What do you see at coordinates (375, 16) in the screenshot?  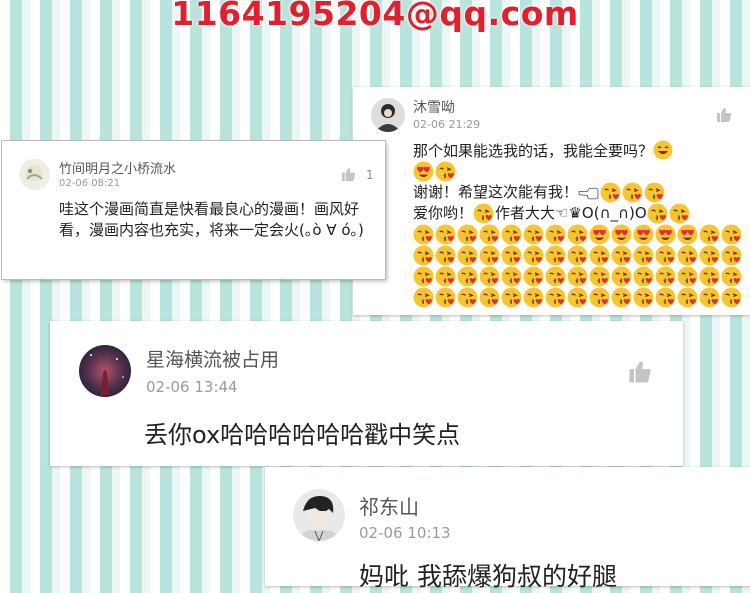 I see `email-banner: 1164195204@qq.com` at bounding box center [375, 16].